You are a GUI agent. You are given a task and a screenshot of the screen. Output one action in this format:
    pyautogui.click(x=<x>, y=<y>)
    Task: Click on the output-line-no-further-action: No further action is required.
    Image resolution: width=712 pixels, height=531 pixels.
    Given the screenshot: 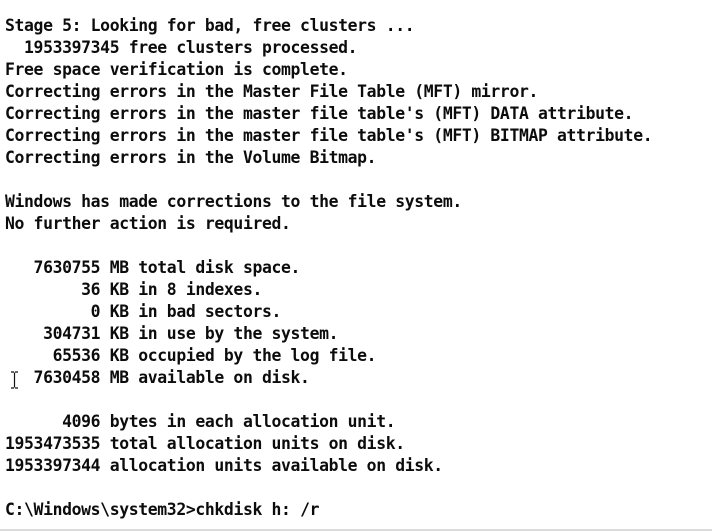 What is the action you would take?
    pyautogui.click(x=148, y=223)
    